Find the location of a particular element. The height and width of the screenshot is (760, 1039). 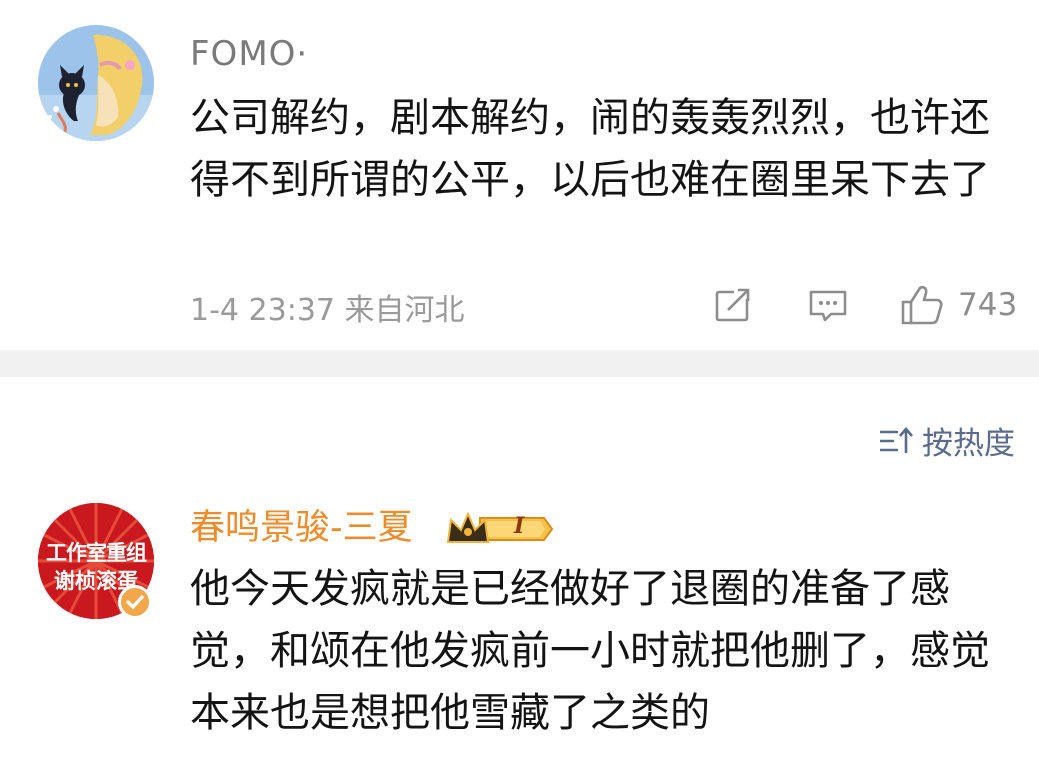

section-divider is located at coordinates (519, 363).